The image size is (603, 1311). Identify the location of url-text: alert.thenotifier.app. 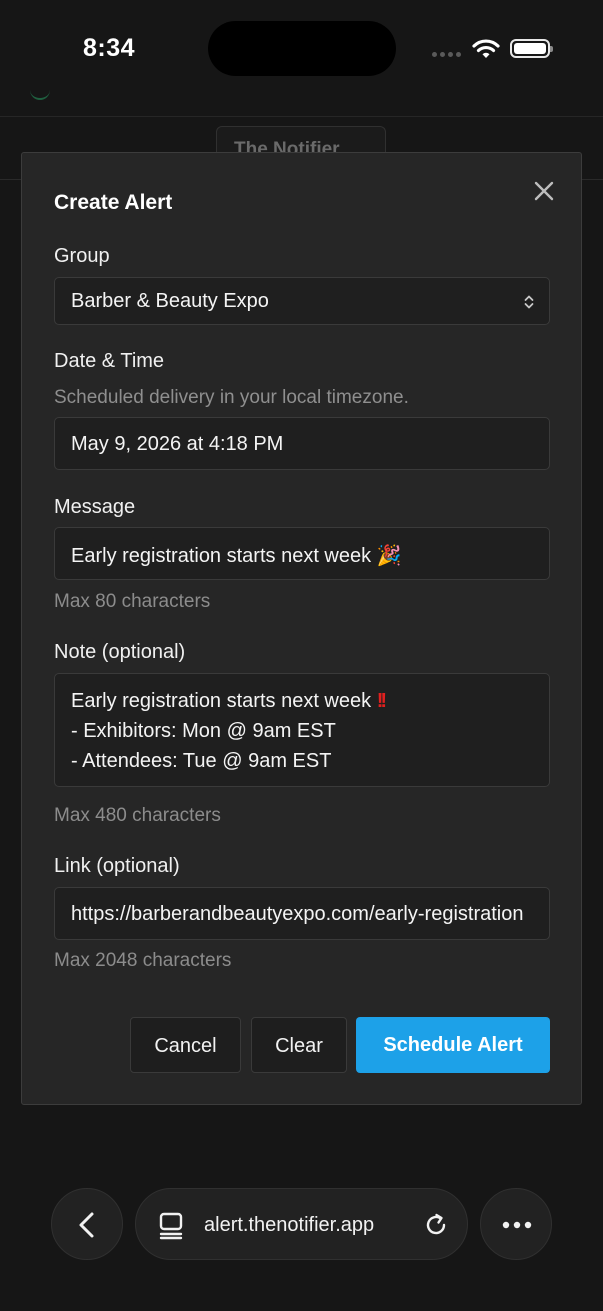
(289, 1225).